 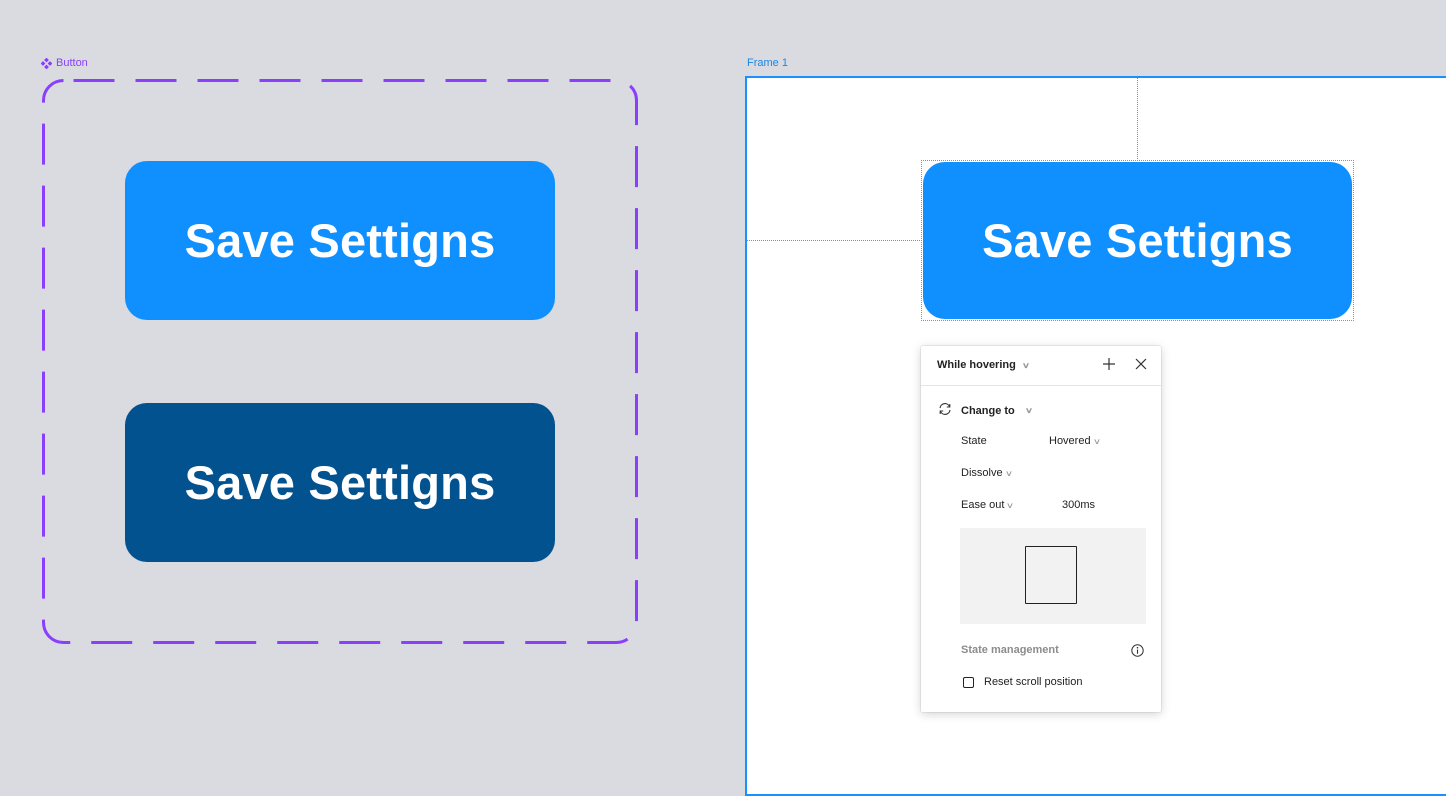 What do you see at coordinates (1137, 119) in the screenshot?
I see `spacing-guide-vertical` at bounding box center [1137, 119].